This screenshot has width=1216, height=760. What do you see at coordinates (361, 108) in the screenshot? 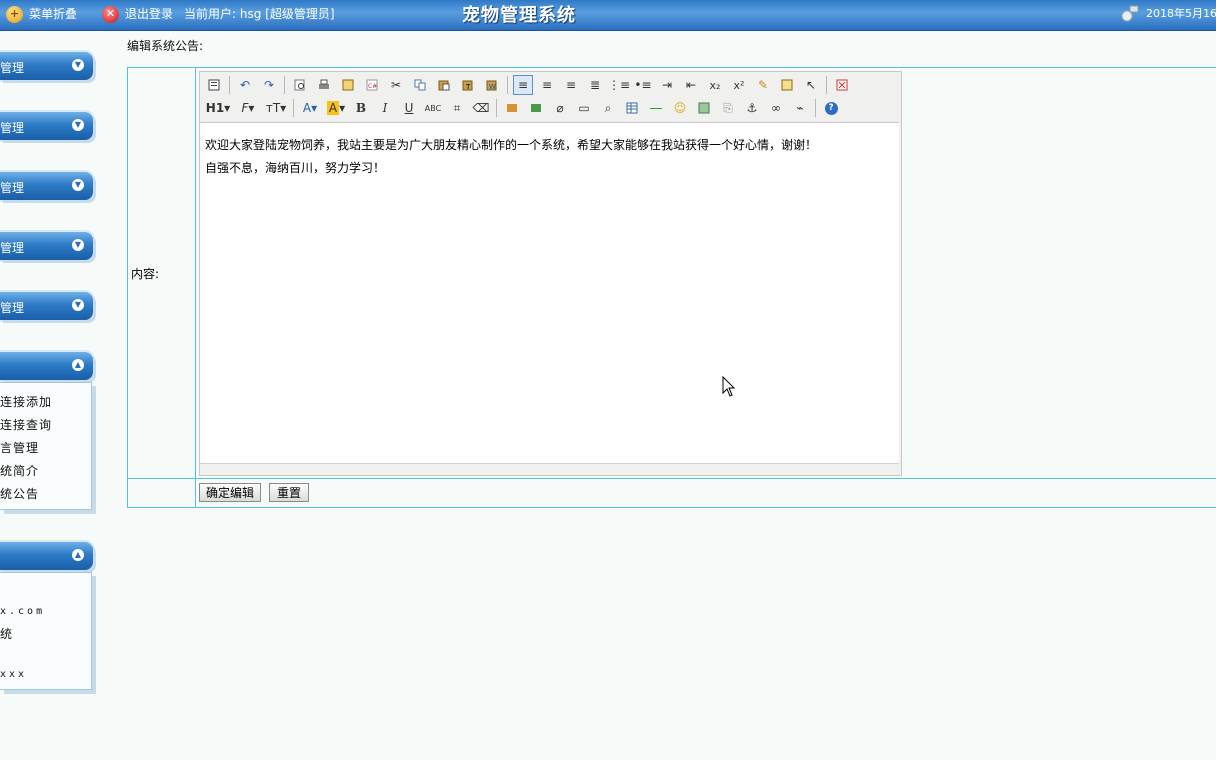
I see `bold-icon: B` at bounding box center [361, 108].